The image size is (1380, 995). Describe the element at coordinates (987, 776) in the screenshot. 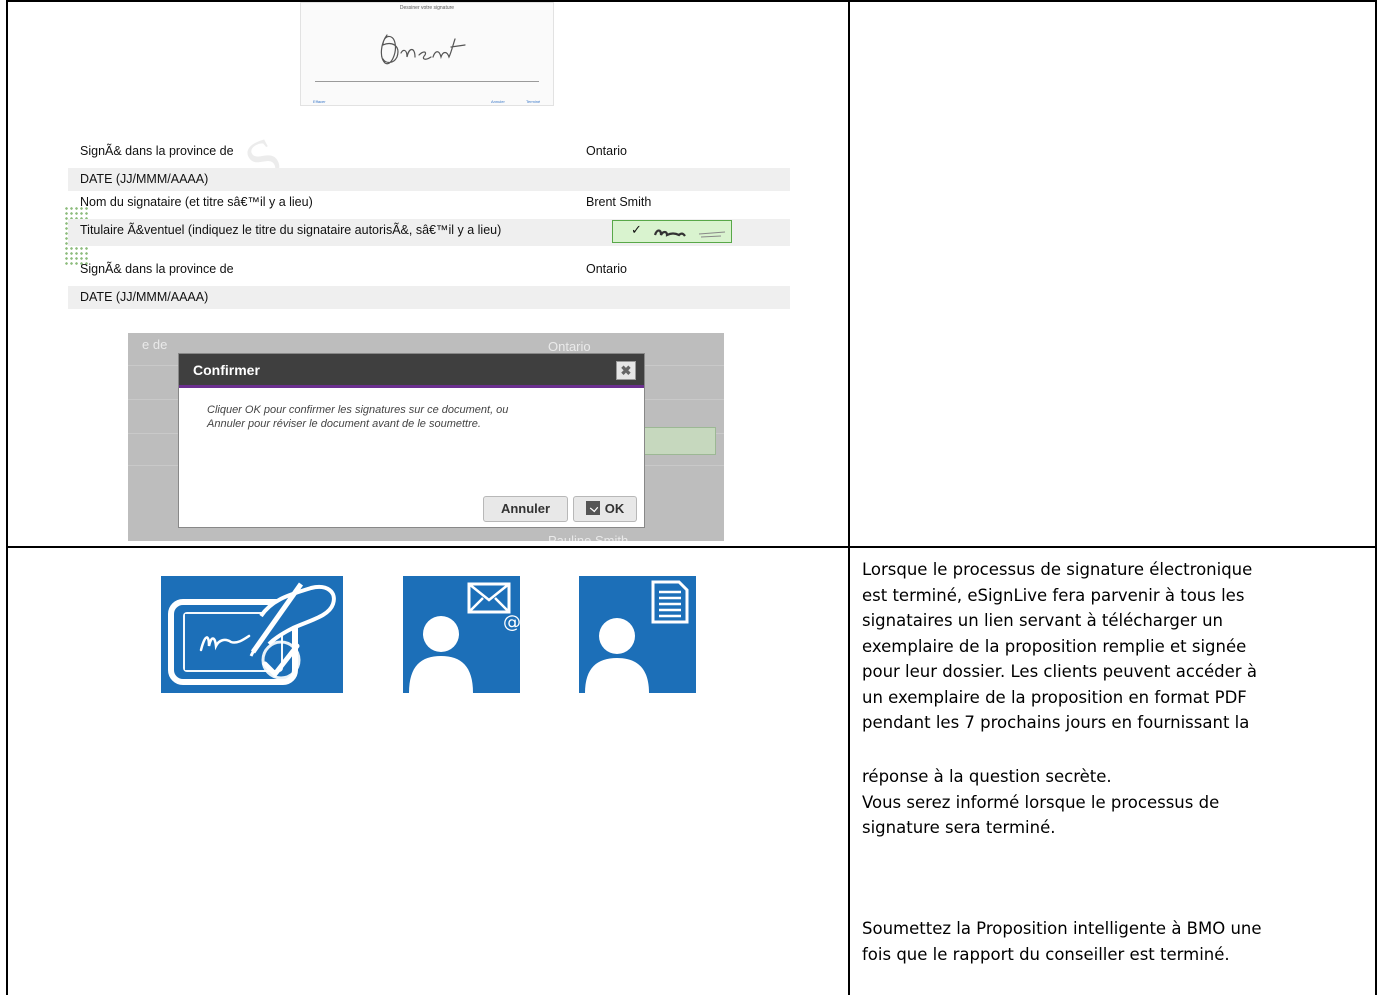

I see `text-line: réponse à la question secrète.` at that location.